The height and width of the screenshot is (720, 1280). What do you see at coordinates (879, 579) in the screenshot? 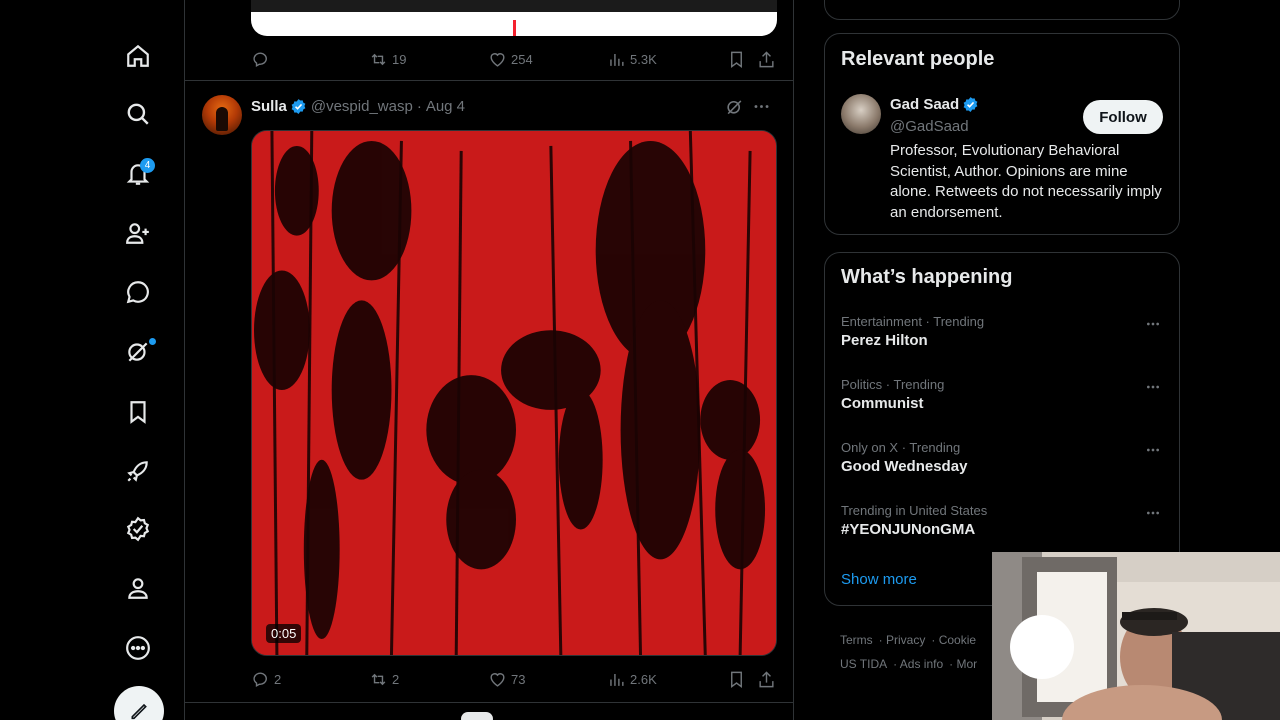
I see `show-more-link: Show more` at bounding box center [879, 579].